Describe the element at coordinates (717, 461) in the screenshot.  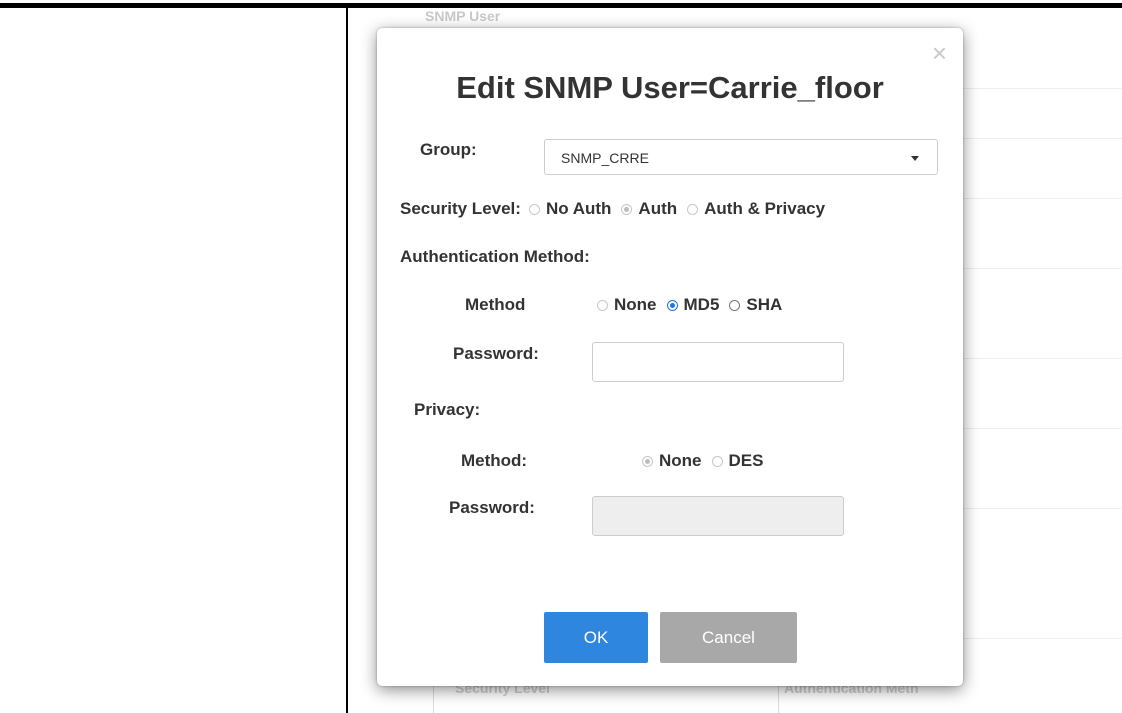
I see `privacy-method-des-radio` at that location.